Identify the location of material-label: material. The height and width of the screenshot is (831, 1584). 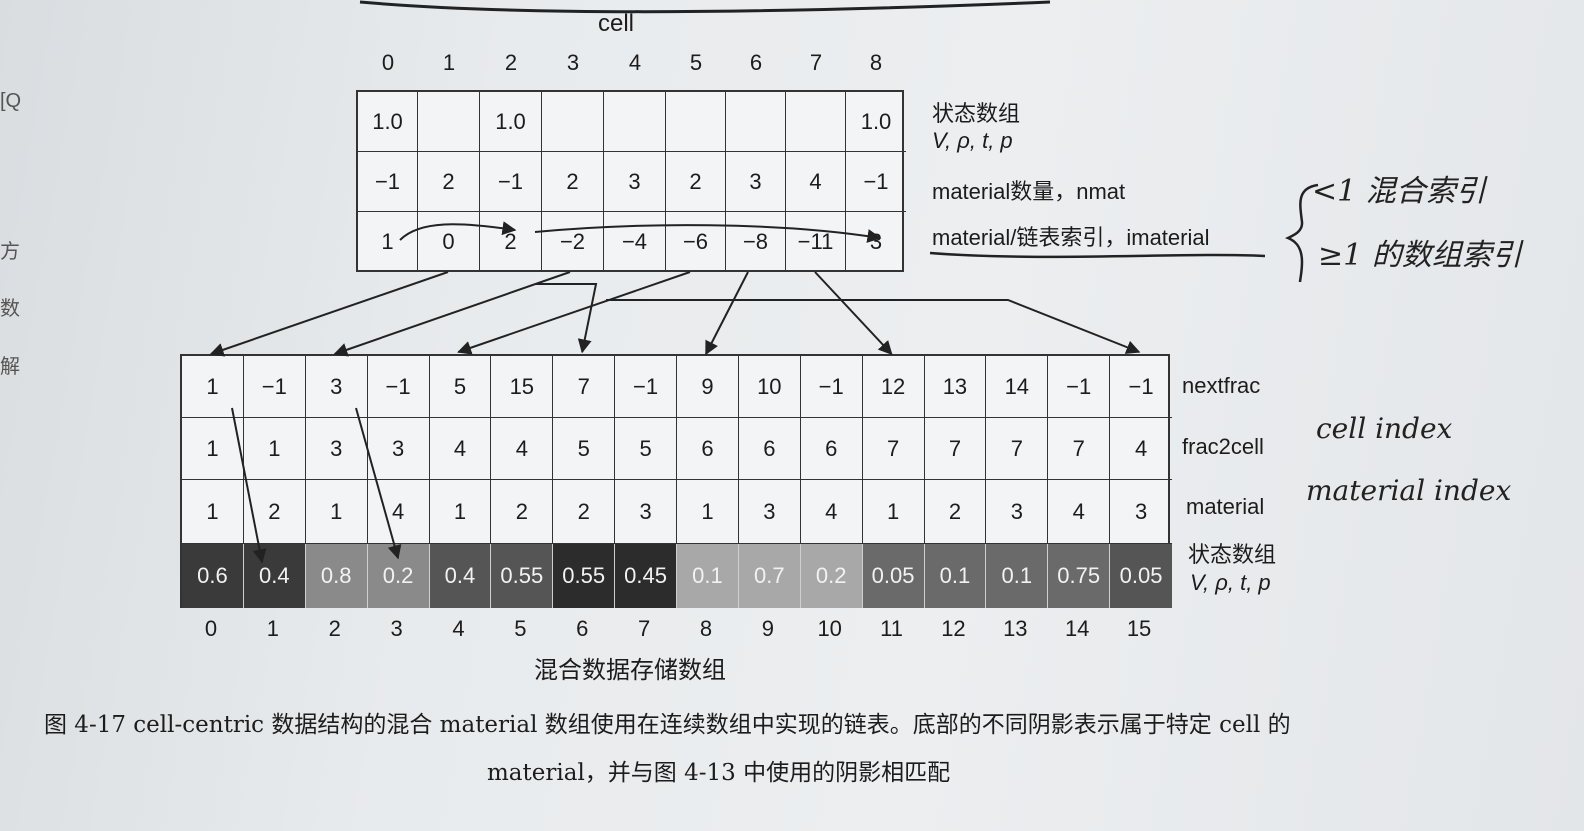
(1225, 506).